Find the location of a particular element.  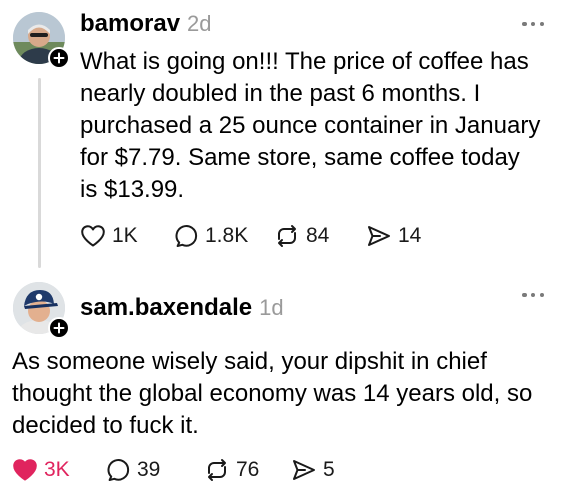

username: sam.baxendale is located at coordinates (166, 308).